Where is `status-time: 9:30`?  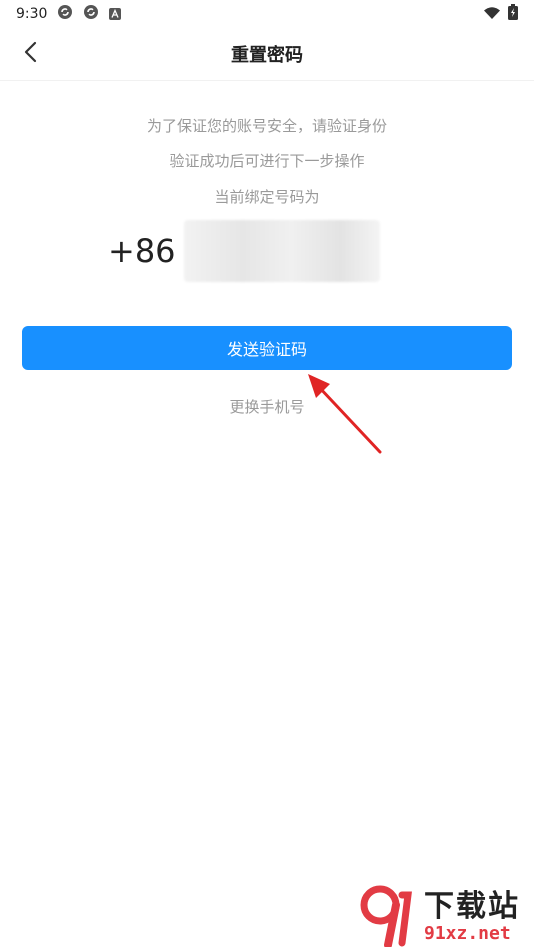
status-time: 9:30 is located at coordinates (32, 14).